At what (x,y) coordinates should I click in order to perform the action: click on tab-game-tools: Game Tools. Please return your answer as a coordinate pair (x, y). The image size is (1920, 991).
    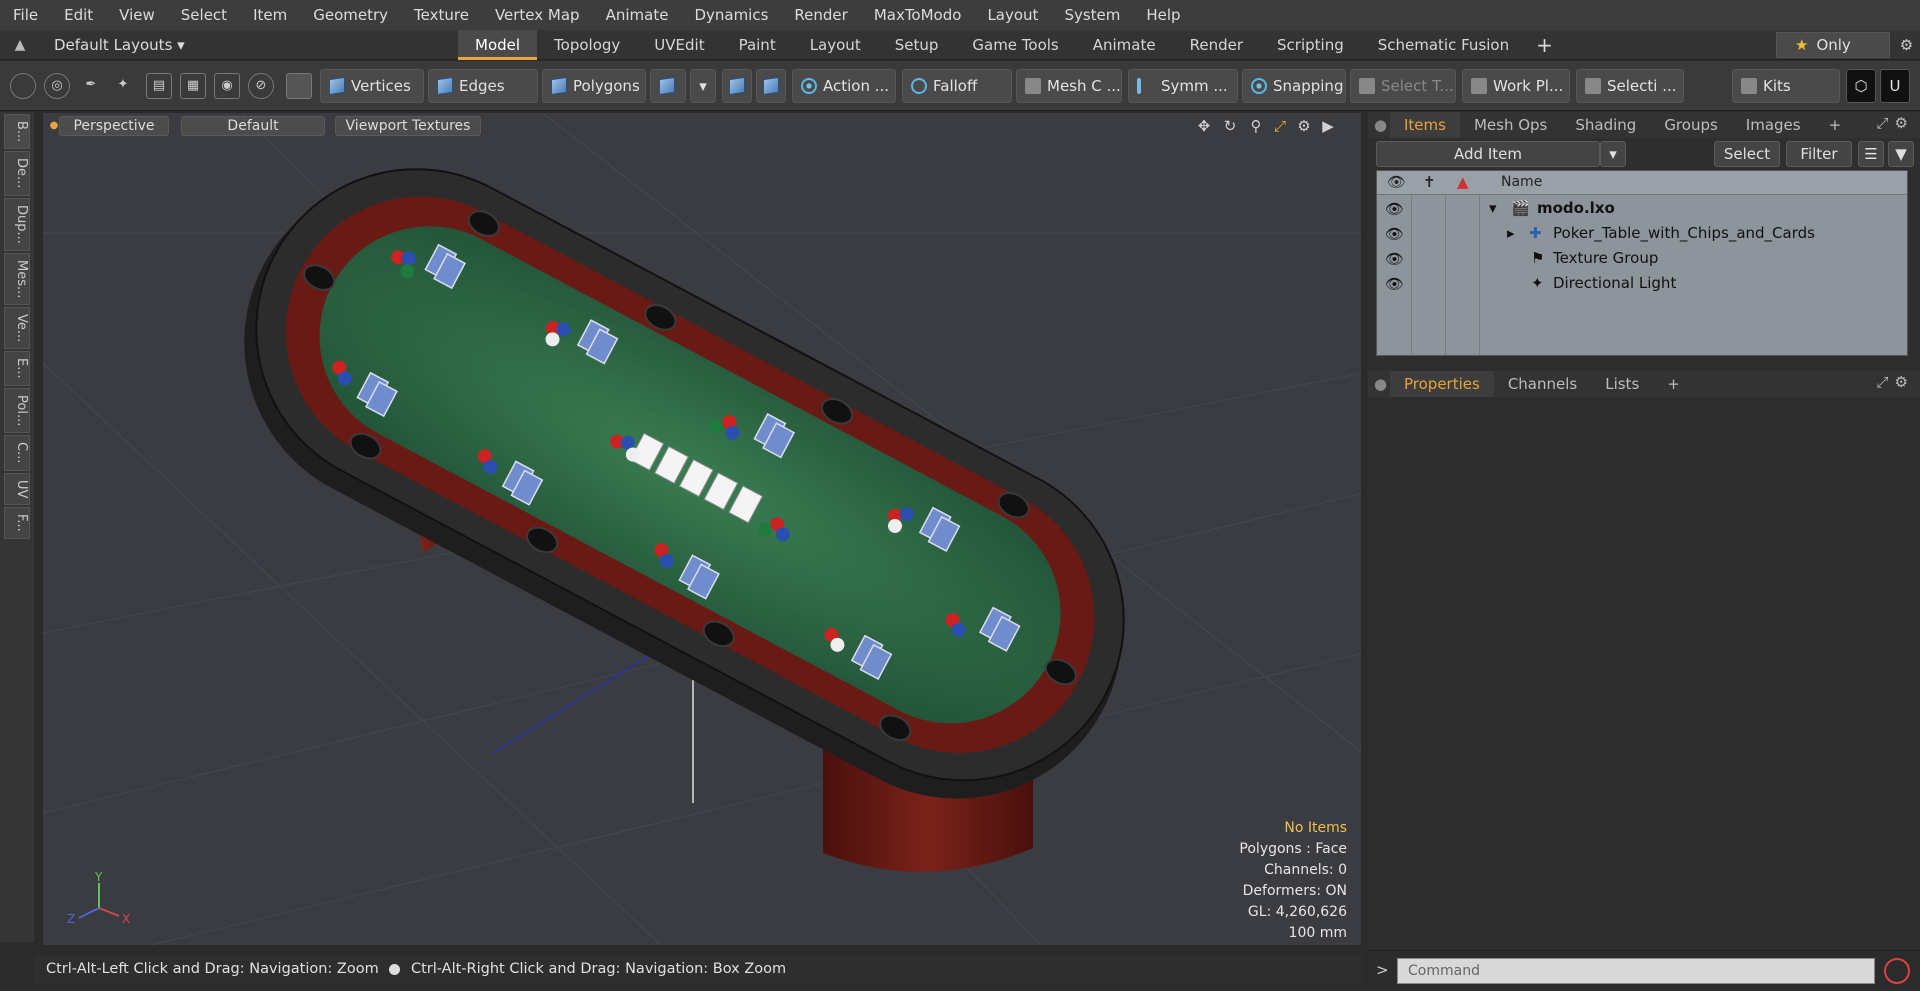
    Looking at the image, I should click on (1015, 45).